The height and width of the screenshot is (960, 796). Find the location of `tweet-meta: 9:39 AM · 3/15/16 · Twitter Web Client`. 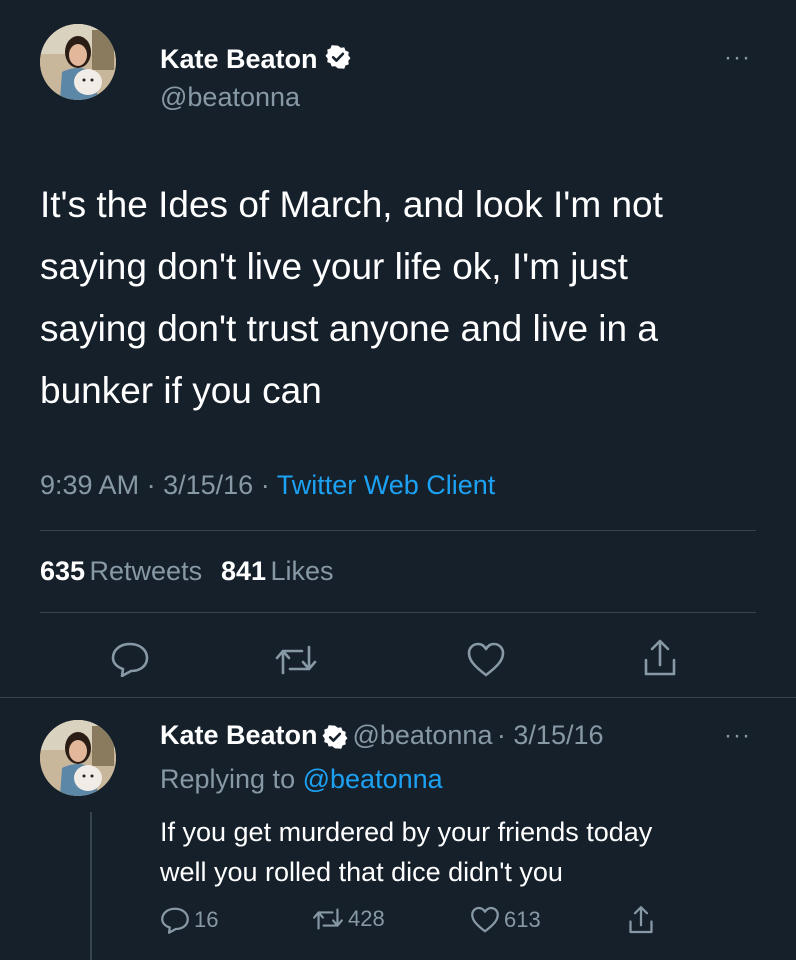

tweet-meta: 9:39 AM · 3/15/16 · Twitter Web Client is located at coordinates (267, 485).